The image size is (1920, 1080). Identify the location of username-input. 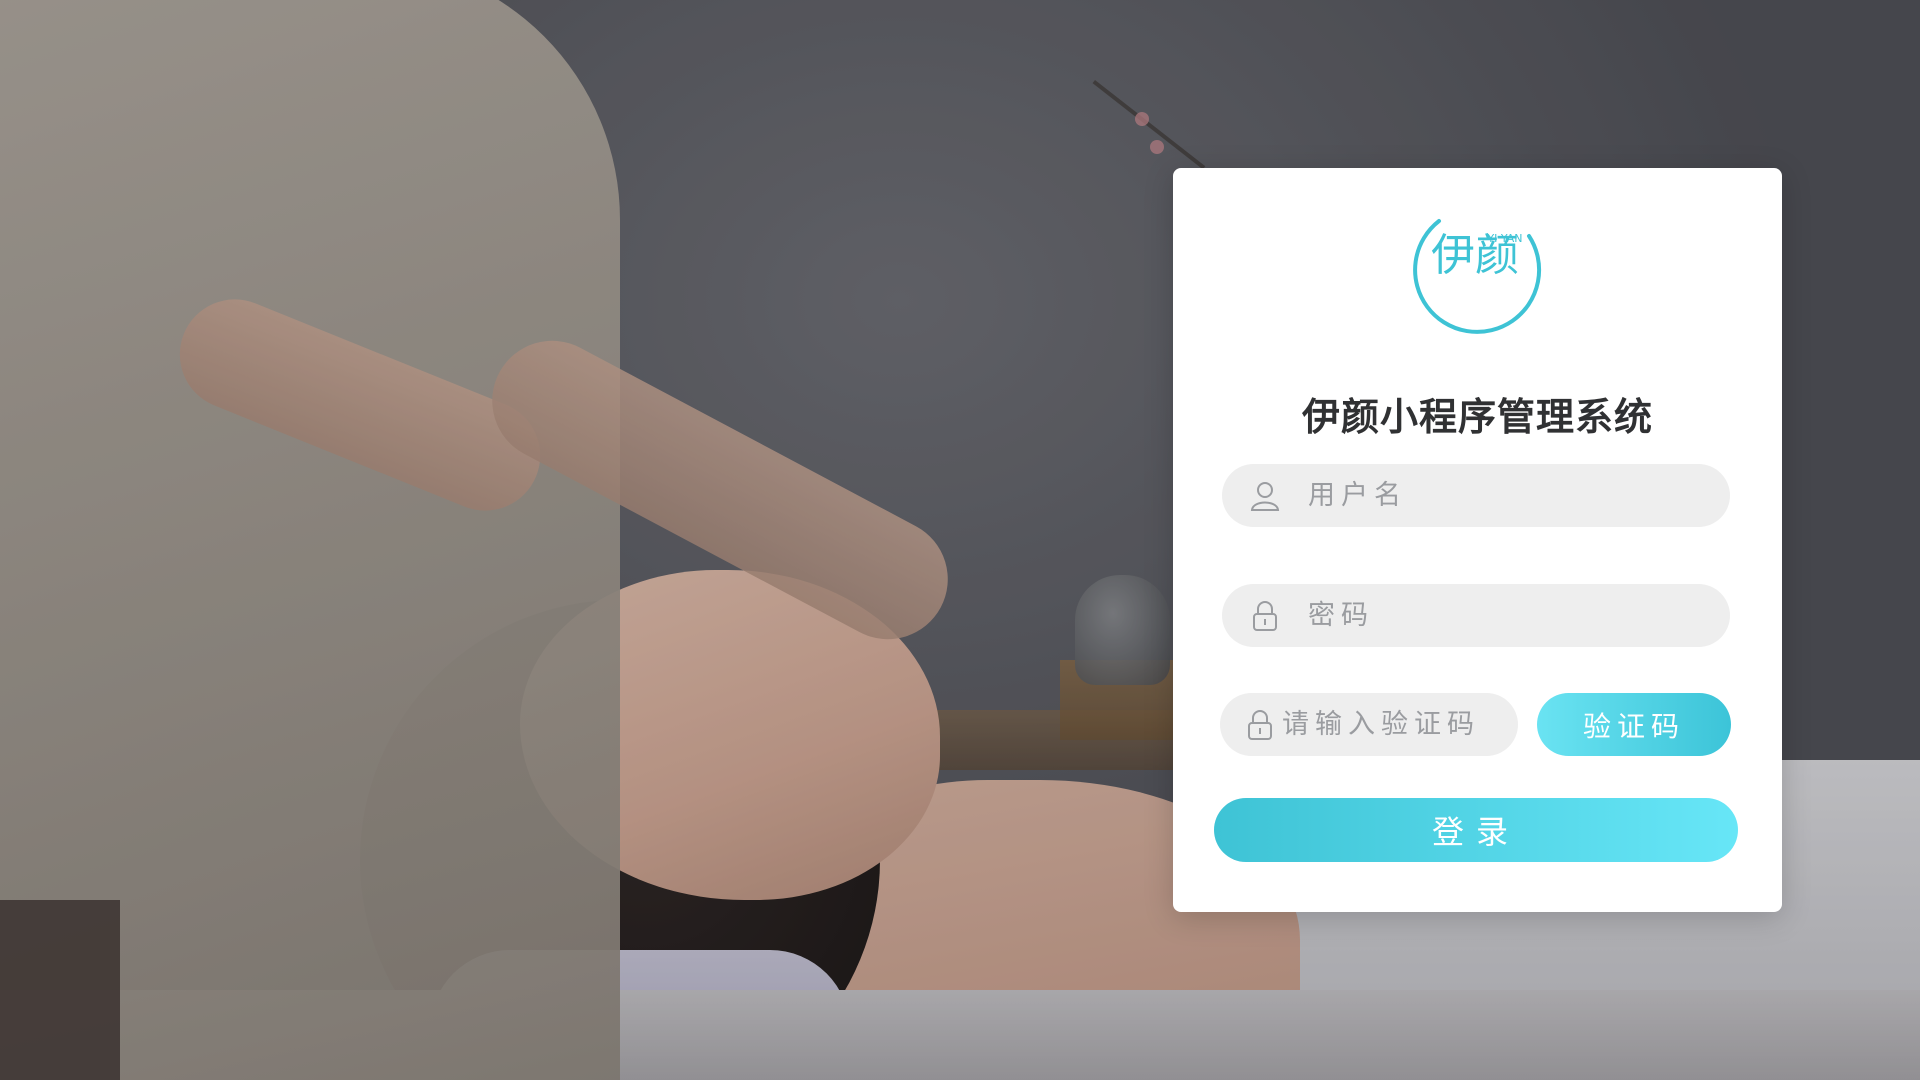
(1498, 495).